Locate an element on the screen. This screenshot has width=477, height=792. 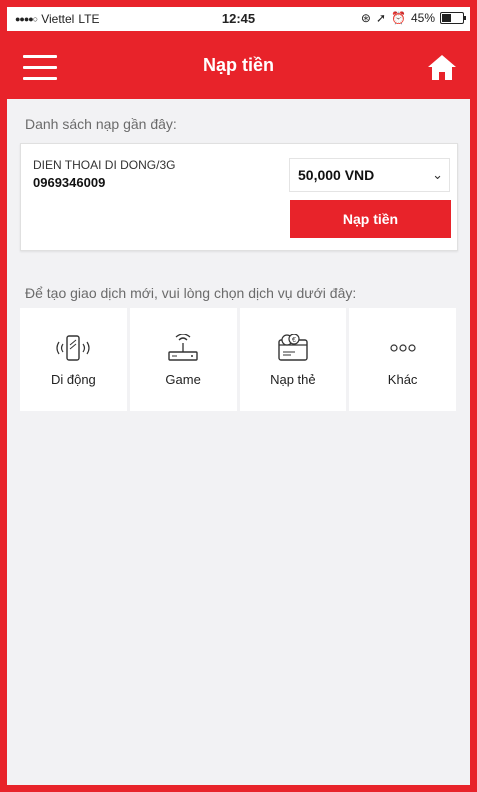
app-header: Nạp tiền is located at coordinates (238, 65).